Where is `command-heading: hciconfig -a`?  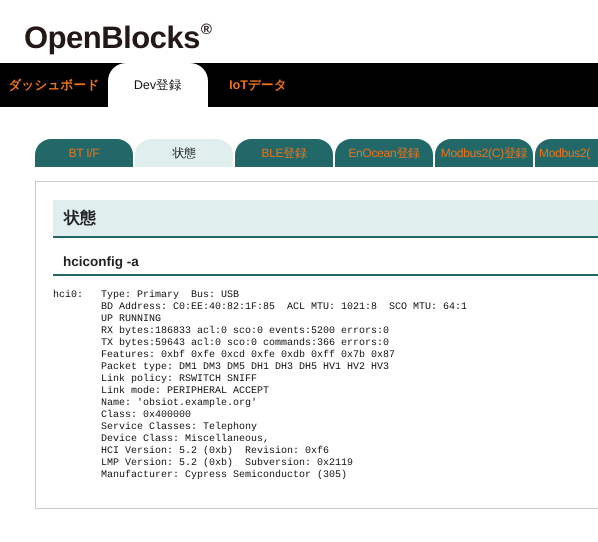
command-heading: hciconfig -a is located at coordinates (325, 265).